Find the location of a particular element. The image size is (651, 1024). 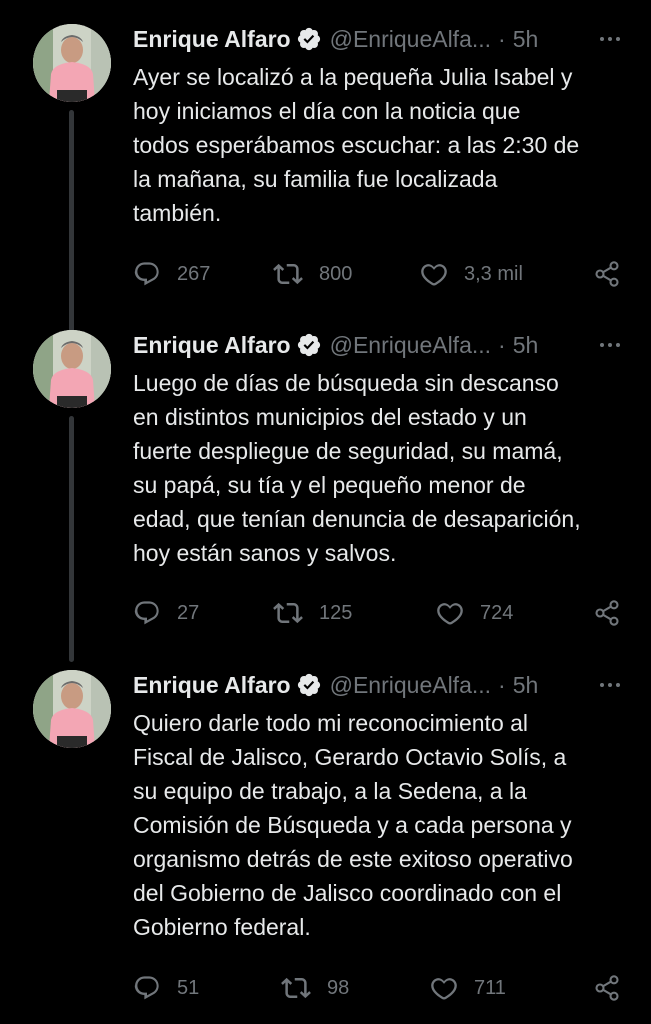

tweet-actions: 27 125 724 is located at coordinates (383, 613).